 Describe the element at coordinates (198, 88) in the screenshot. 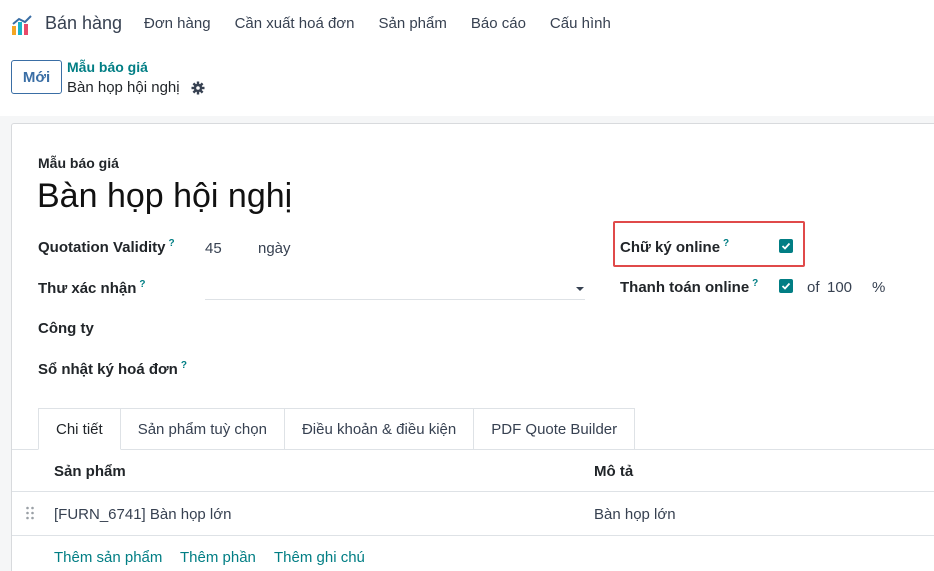

I see `gear-icon` at that location.